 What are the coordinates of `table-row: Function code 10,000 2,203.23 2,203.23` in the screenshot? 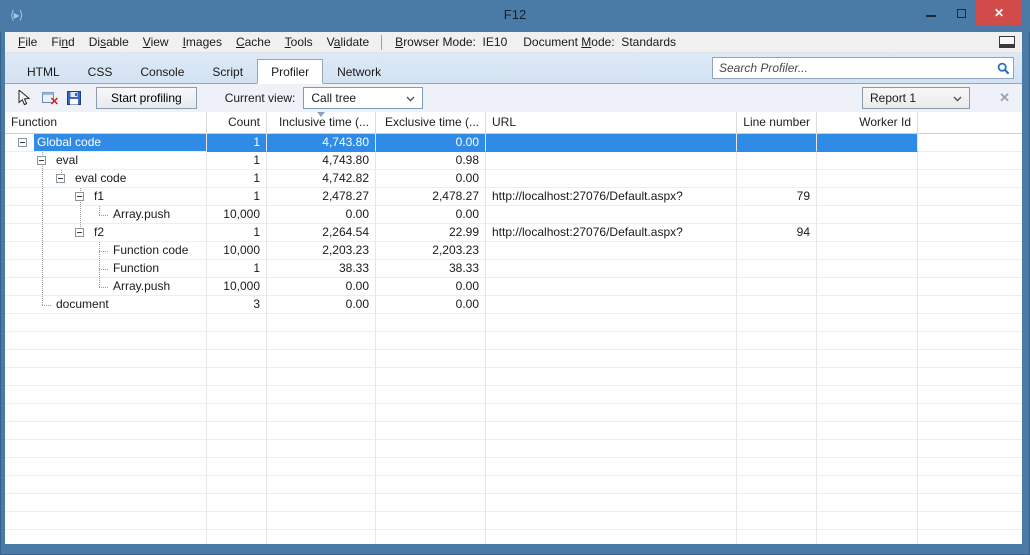 It's located at (513, 251).